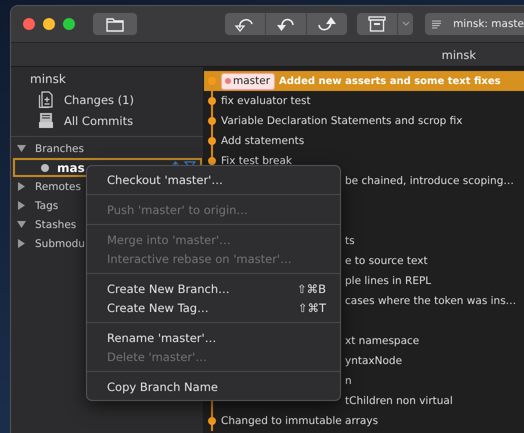 This screenshot has height=433, width=524. I want to click on commit-message: yntaxNode, so click(373, 361).